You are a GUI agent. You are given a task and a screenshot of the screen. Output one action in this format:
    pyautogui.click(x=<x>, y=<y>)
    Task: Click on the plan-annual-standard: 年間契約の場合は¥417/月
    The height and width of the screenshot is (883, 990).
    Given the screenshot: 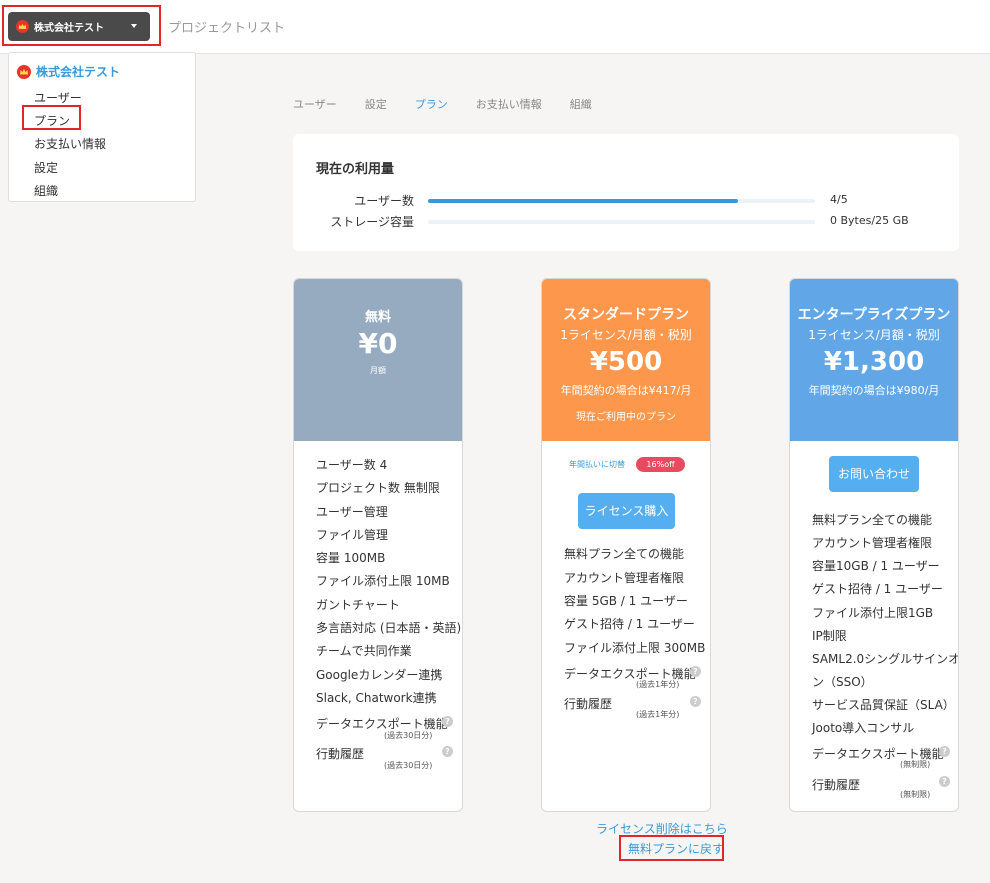 What is the action you would take?
    pyautogui.click(x=626, y=390)
    